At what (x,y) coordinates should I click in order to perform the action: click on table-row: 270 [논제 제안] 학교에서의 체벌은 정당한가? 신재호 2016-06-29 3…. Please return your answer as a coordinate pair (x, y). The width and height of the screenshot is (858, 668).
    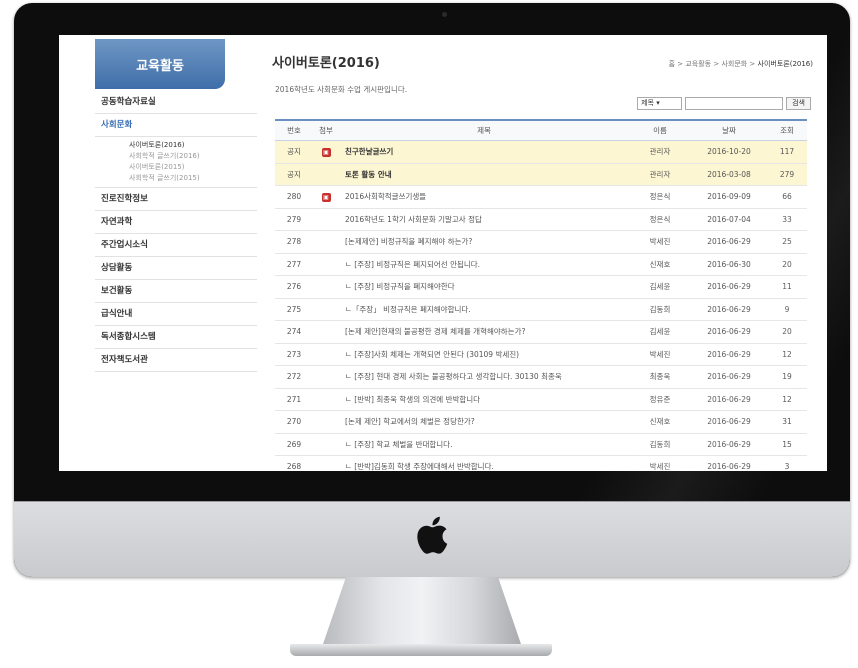
    Looking at the image, I should click on (541, 422).